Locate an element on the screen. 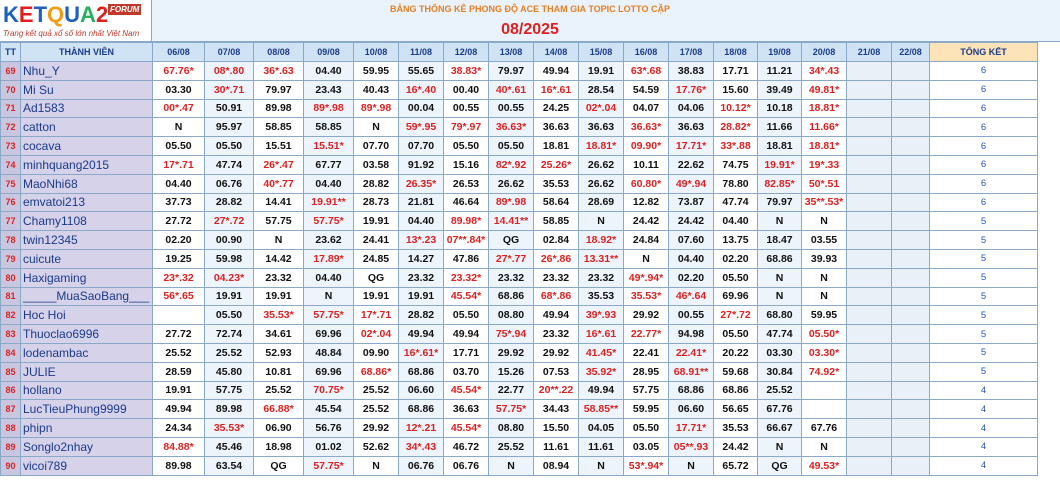  row-number: 90 is located at coordinates (10, 465).